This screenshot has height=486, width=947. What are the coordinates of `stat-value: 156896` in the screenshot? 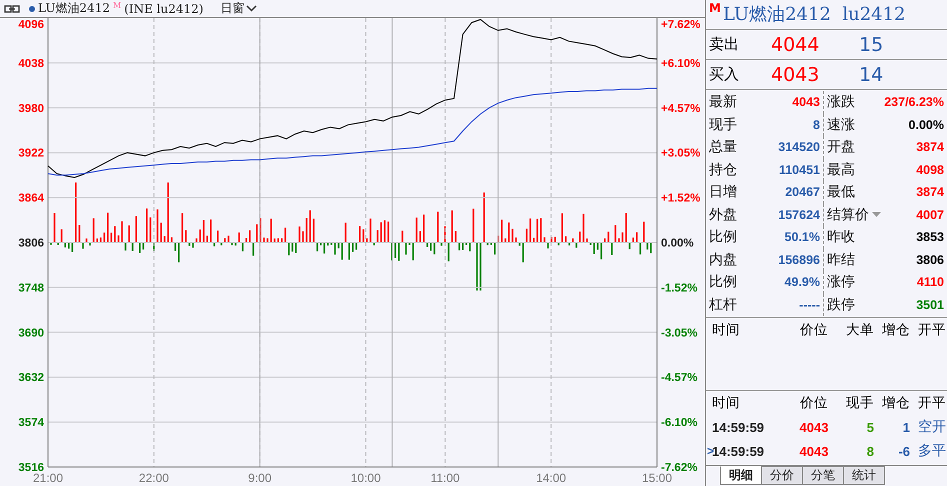 It's located at (799, 259).